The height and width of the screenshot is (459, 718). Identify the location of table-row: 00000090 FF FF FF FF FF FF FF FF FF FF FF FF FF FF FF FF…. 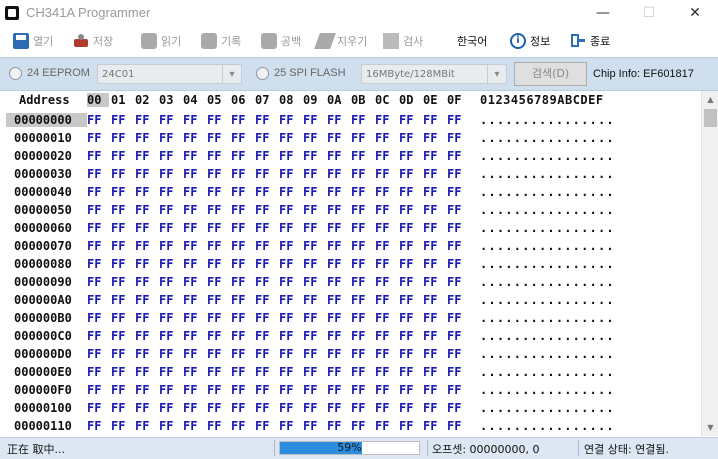
(350, 282).